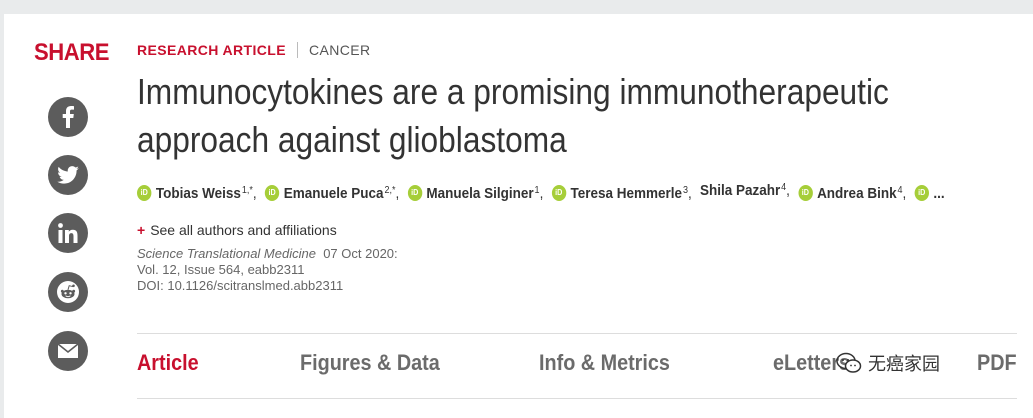 The image size is (1033, 418). I want to click on author-item: iD Emanuele Puca 2,*,, so click(334, 193).